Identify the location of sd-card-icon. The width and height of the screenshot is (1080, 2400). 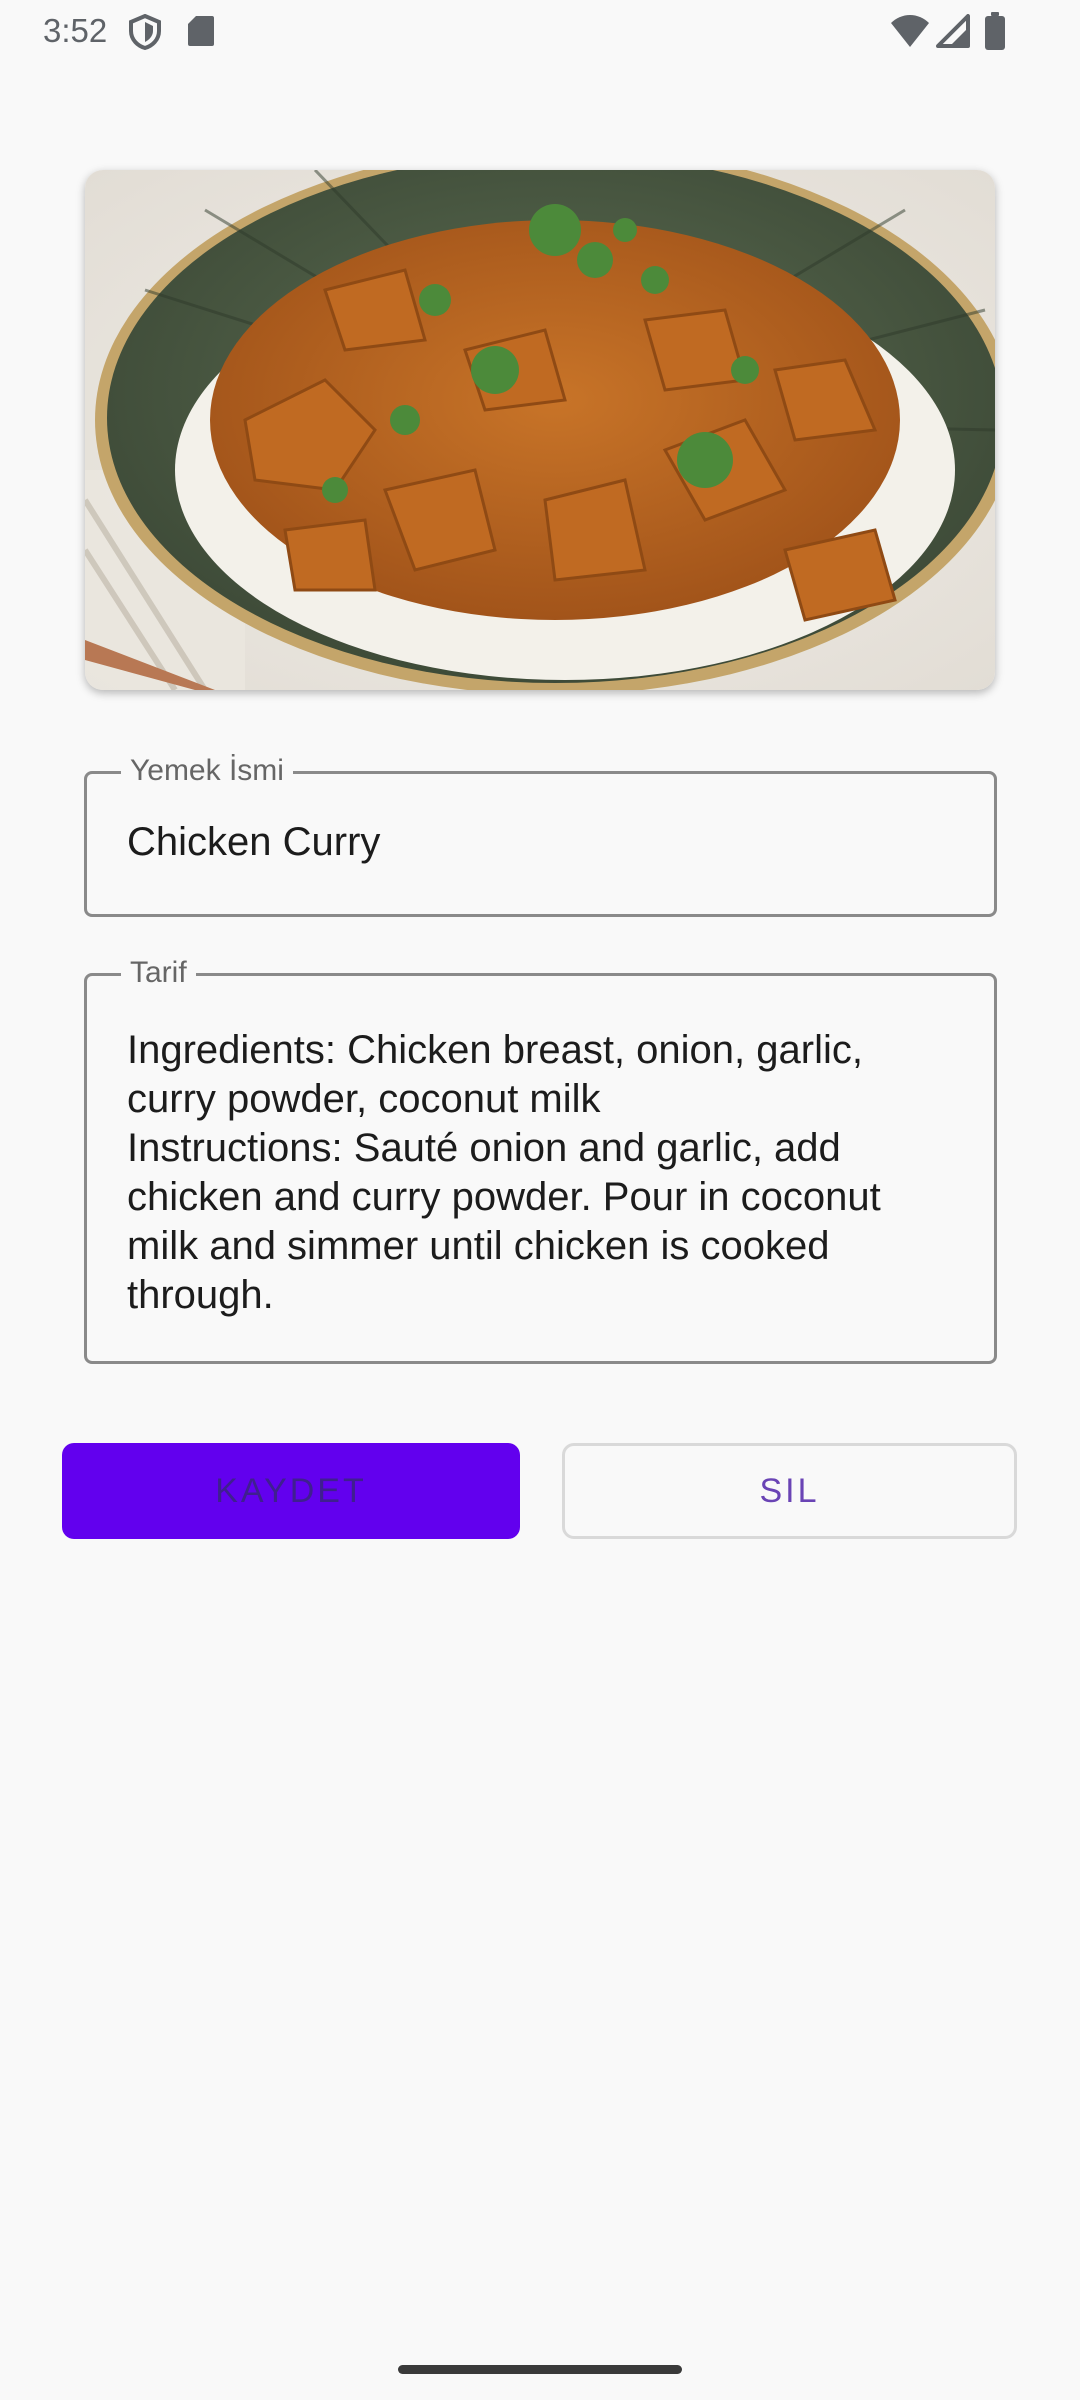
(201, 33).